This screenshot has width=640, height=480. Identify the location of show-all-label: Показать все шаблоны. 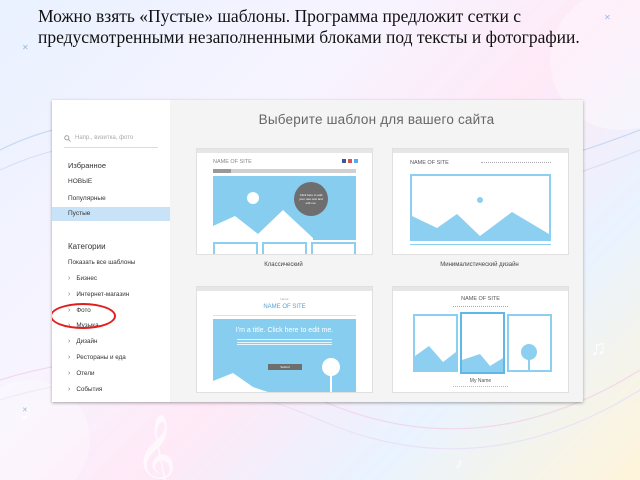
(102, 262).